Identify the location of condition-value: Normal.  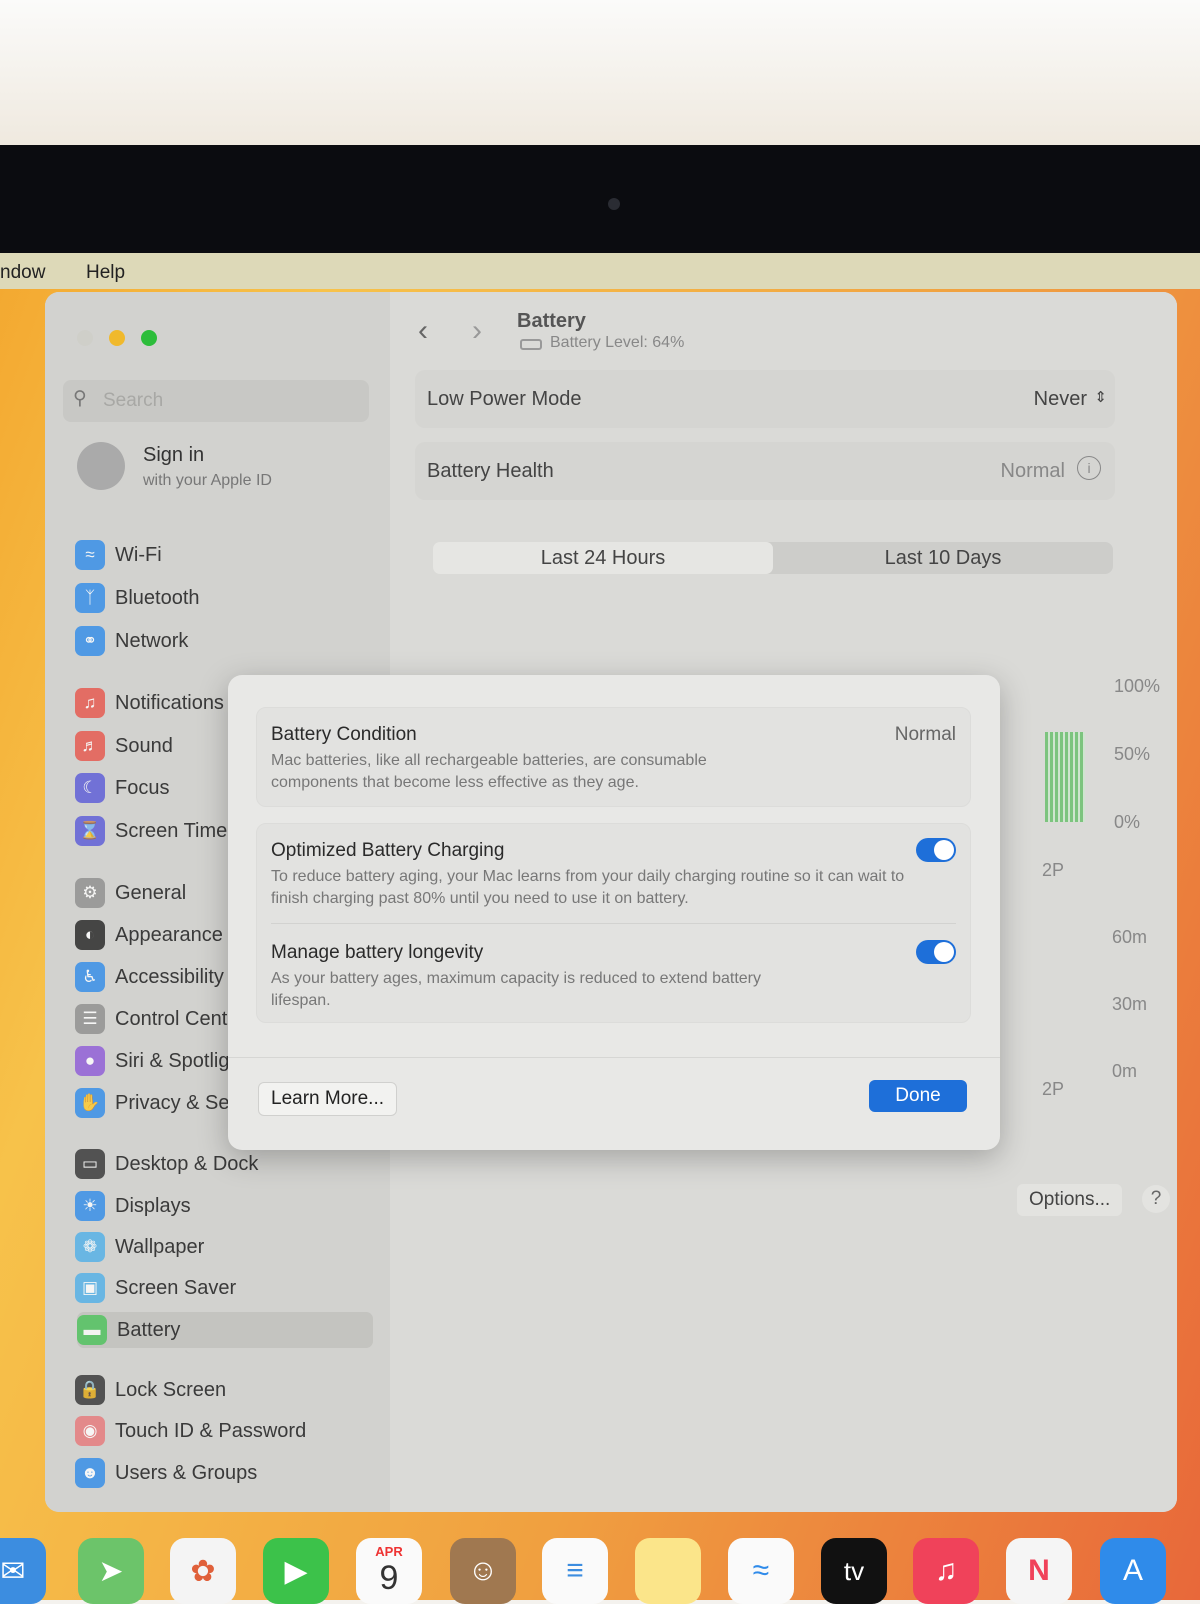
(925, 734).